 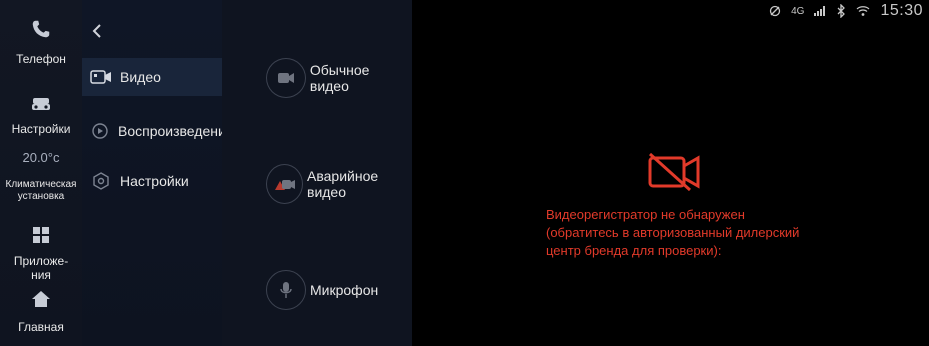 I want to click on menu-item-video: Видео, so click(x=152, y=77).